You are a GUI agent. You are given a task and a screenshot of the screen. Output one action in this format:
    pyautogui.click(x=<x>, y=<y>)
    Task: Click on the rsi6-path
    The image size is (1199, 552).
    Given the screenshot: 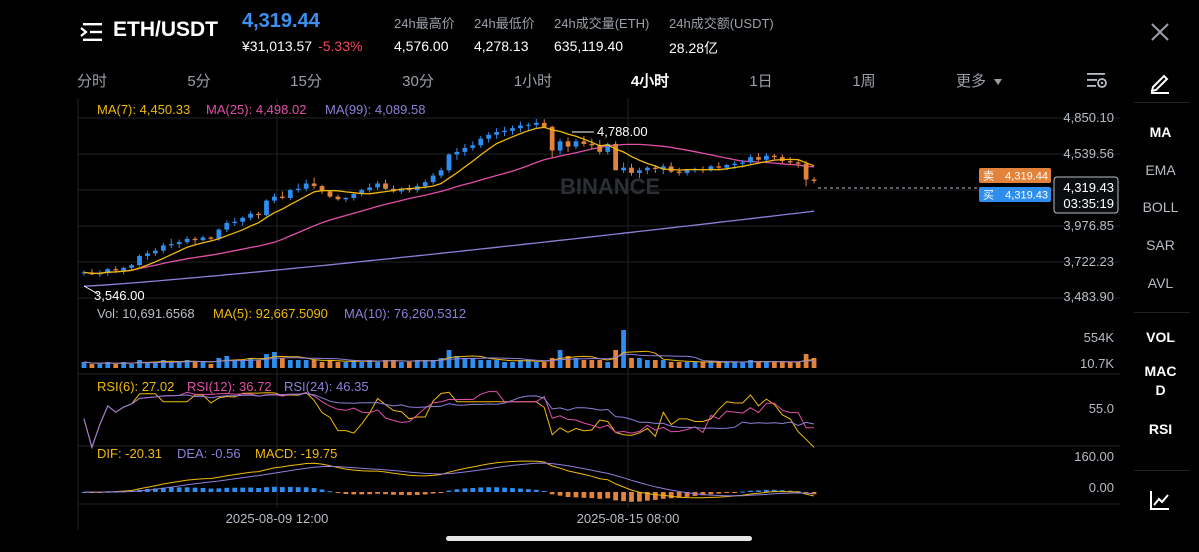 What is the action you would take?
    pyautogui.click(x=449, y=420)
    